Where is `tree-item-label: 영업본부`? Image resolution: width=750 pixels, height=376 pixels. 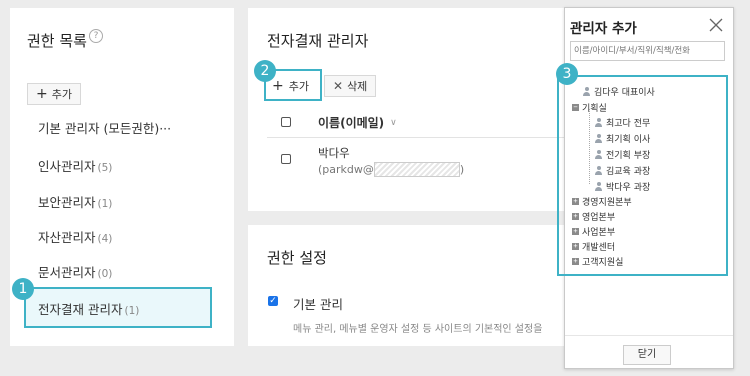
tree-item-label: 영업본부 is located at coordinates (599, 218).